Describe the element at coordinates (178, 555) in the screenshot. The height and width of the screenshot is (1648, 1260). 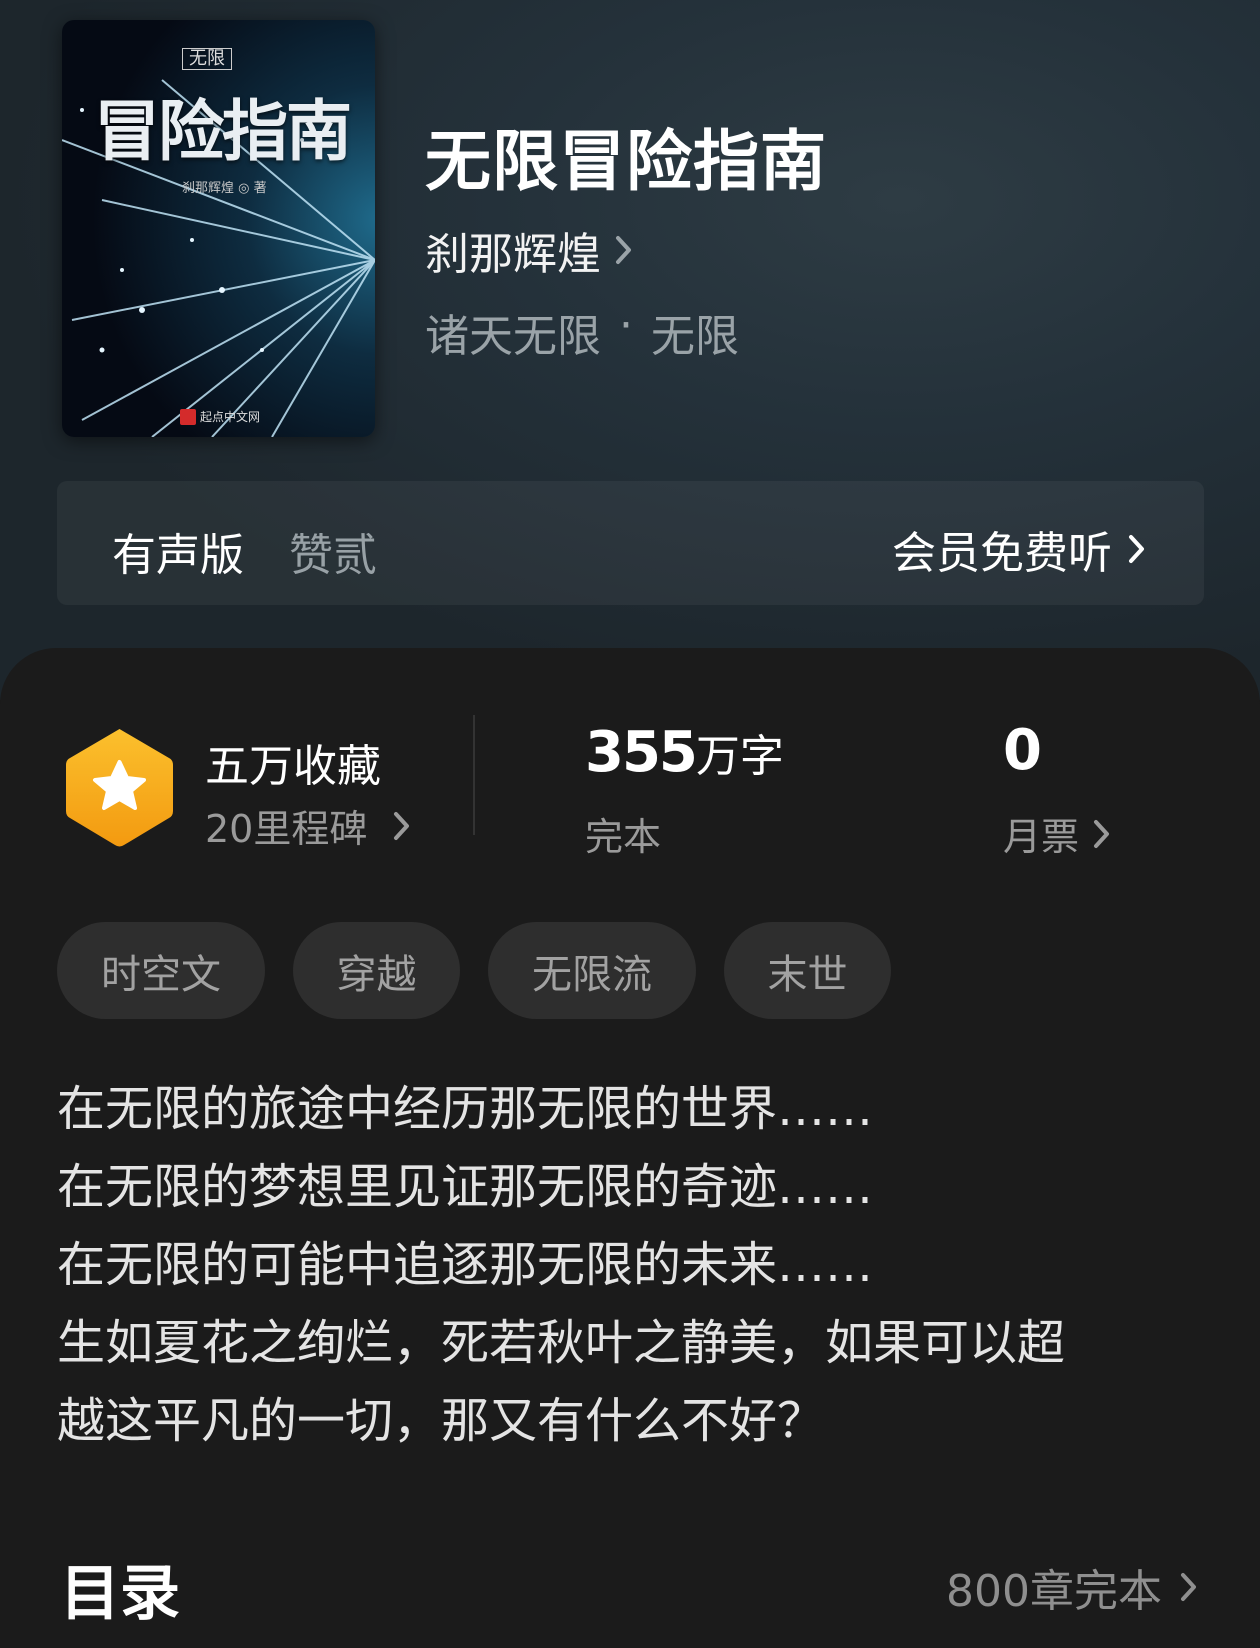
I see `audio-edition-label: 有声版` at that location.